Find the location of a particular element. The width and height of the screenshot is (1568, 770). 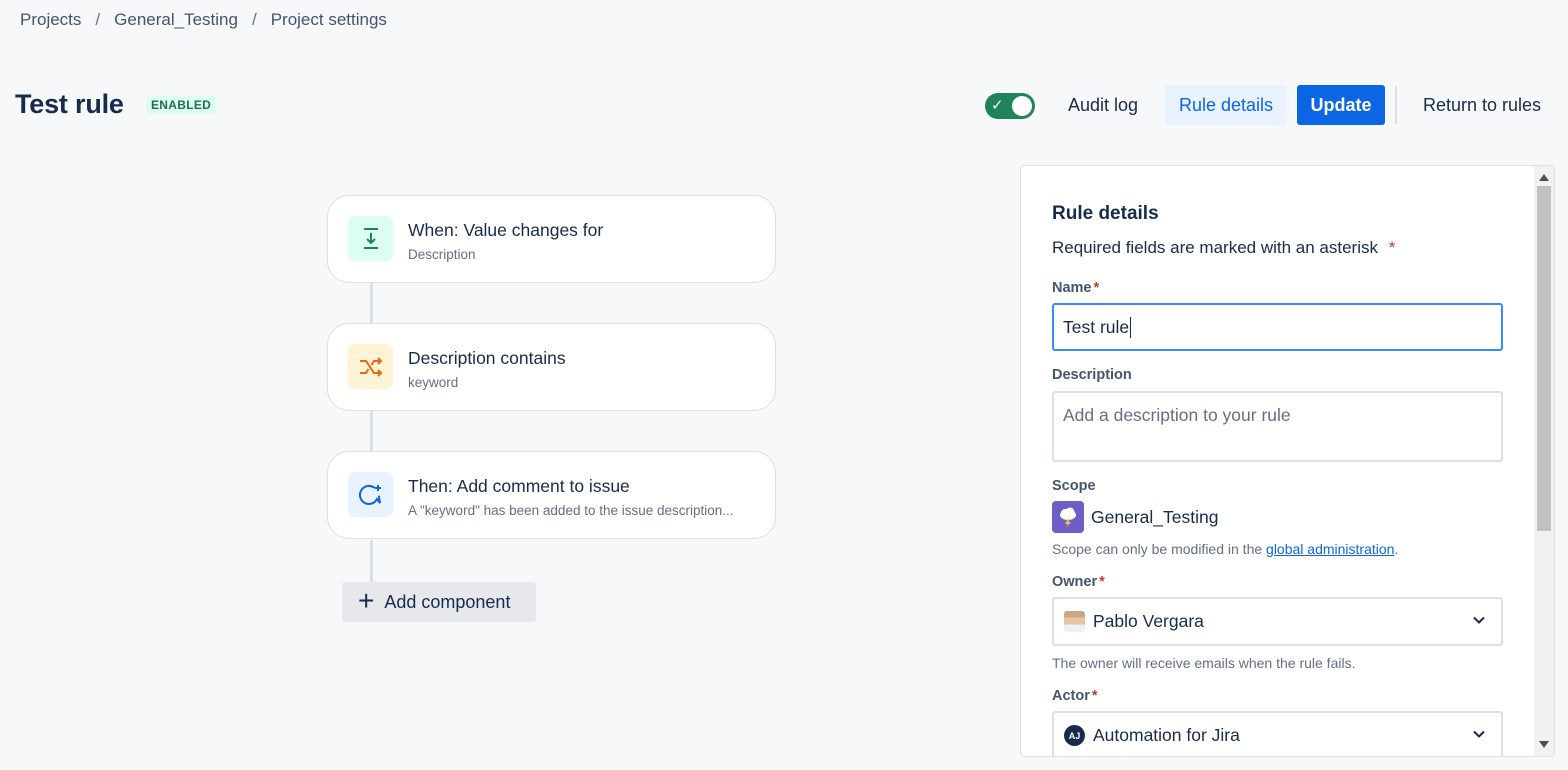

scroll-up-arrow-icon is located at coordinates (1544, 177).